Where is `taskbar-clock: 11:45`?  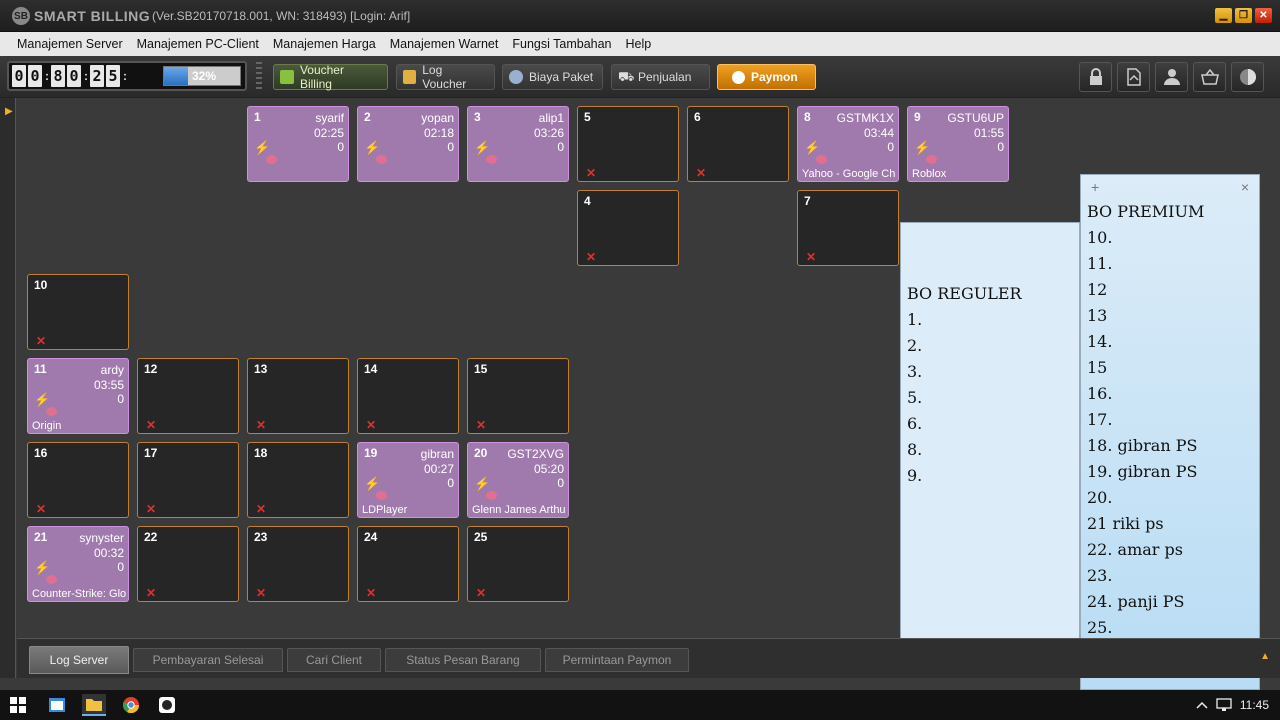
taskbar-clock: 11:45 is located at coordinates (1254, 705).